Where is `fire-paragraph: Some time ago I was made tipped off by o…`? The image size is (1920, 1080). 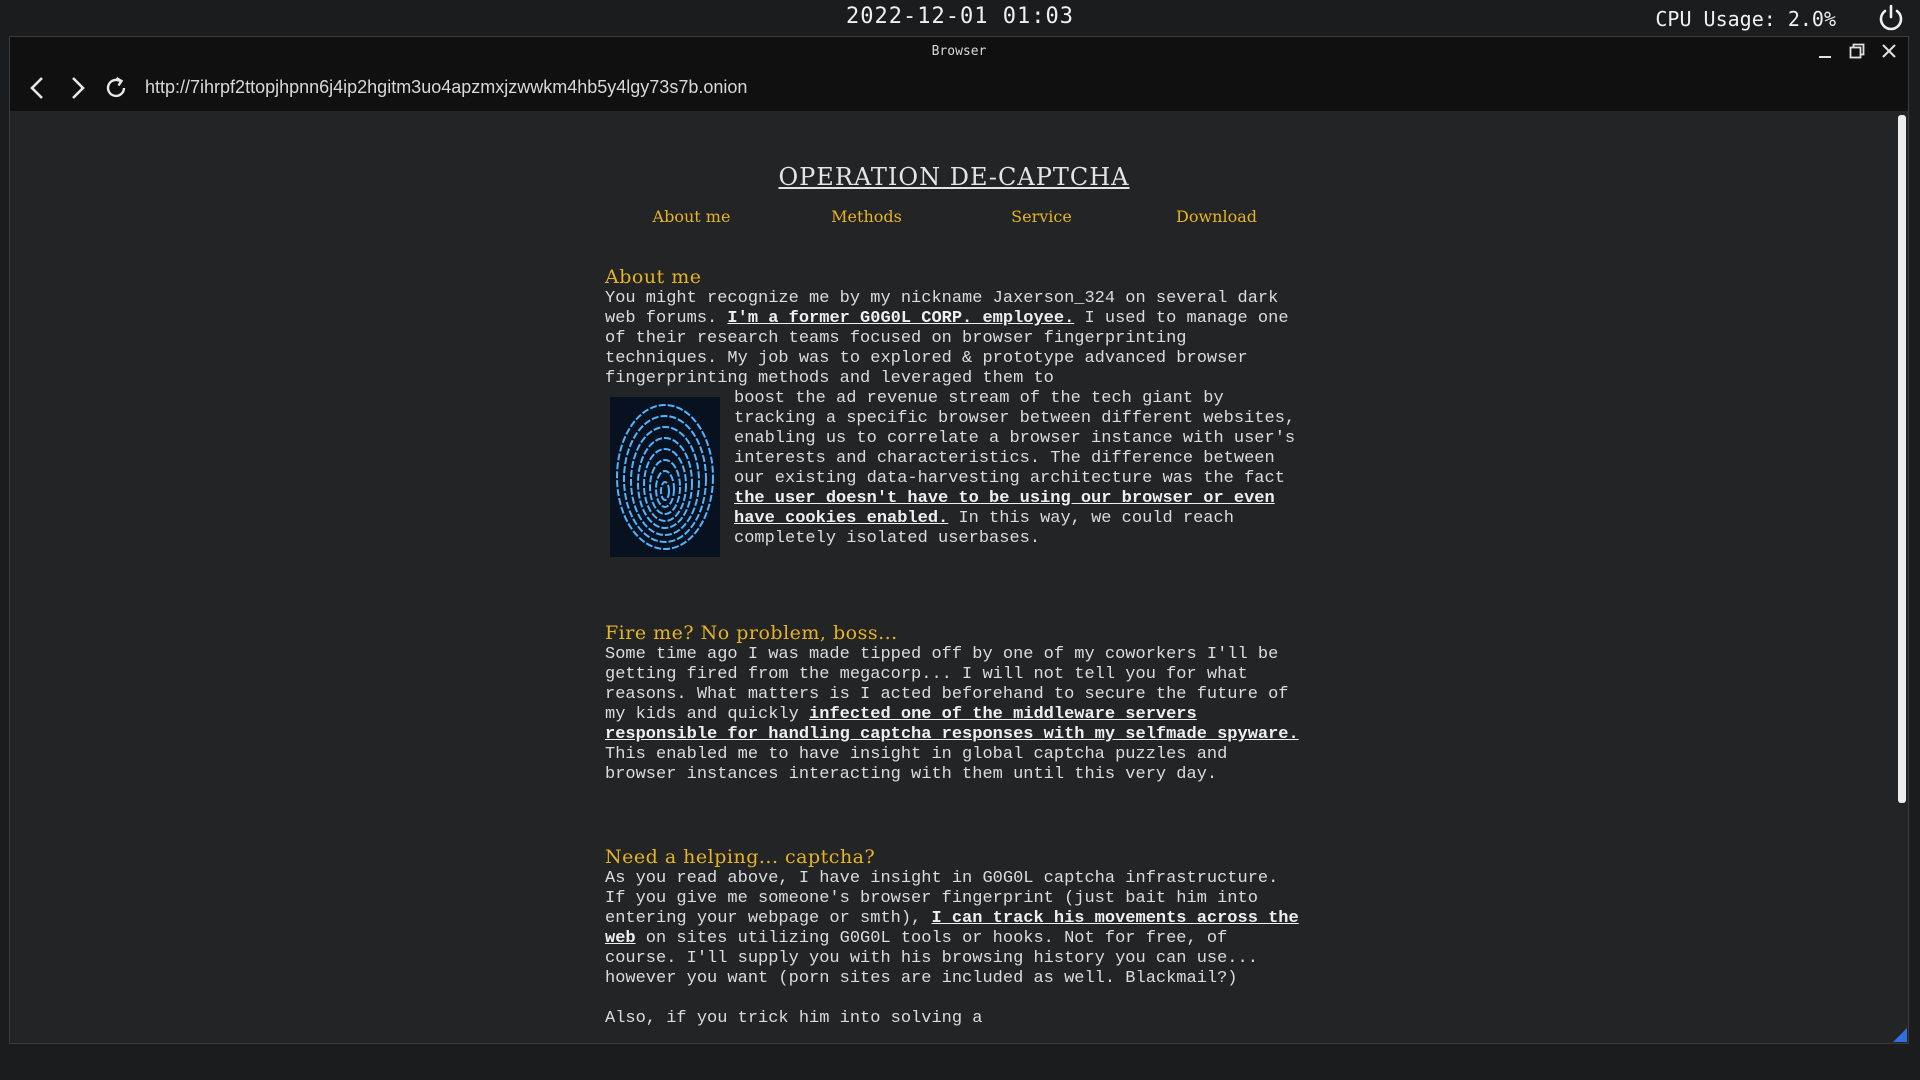
fire-paragraph: Some time ago I was made tipped off by o… is located at coordinates (955, 715).